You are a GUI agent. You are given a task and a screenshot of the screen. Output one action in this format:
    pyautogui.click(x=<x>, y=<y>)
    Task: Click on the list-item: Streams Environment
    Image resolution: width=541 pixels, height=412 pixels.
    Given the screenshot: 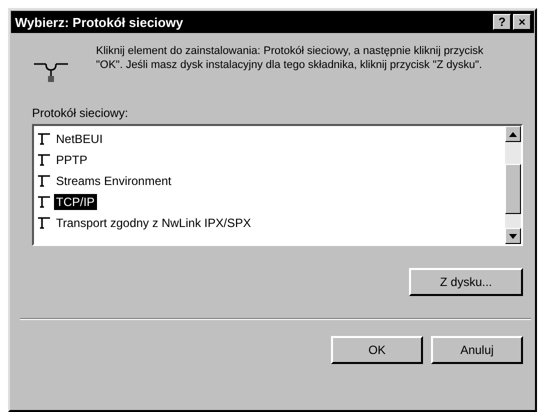 What is the action you would take?
    pyautogui.click(x=114, y=180)
    